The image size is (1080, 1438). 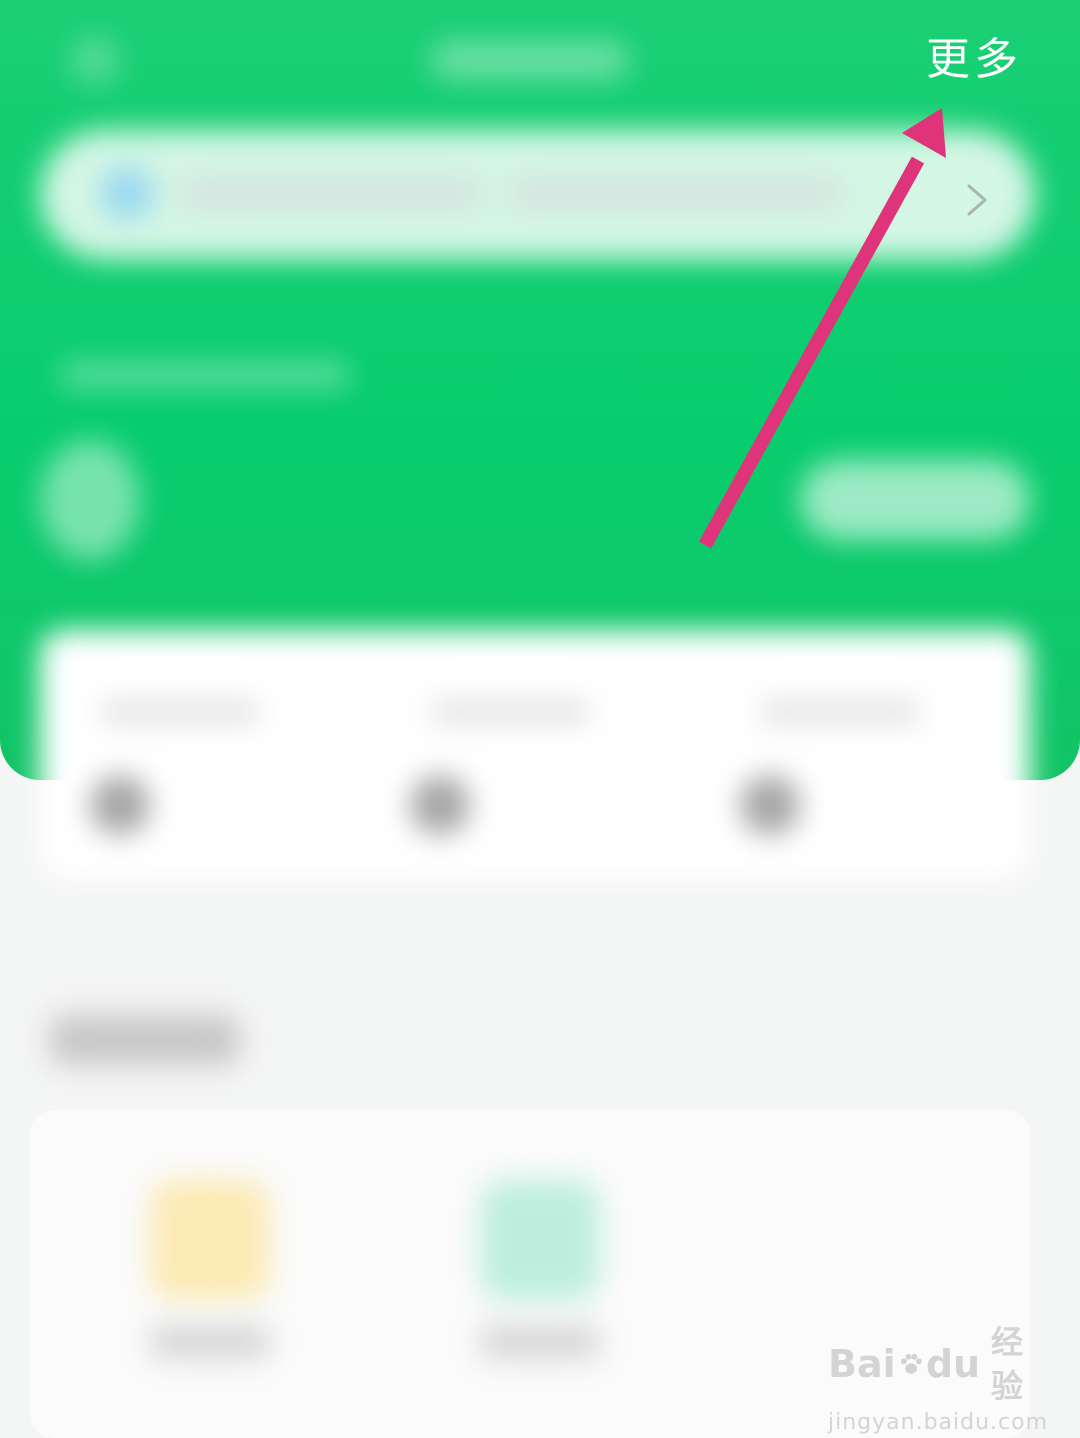 I want to click on avatar, so click(x=90, y=500).